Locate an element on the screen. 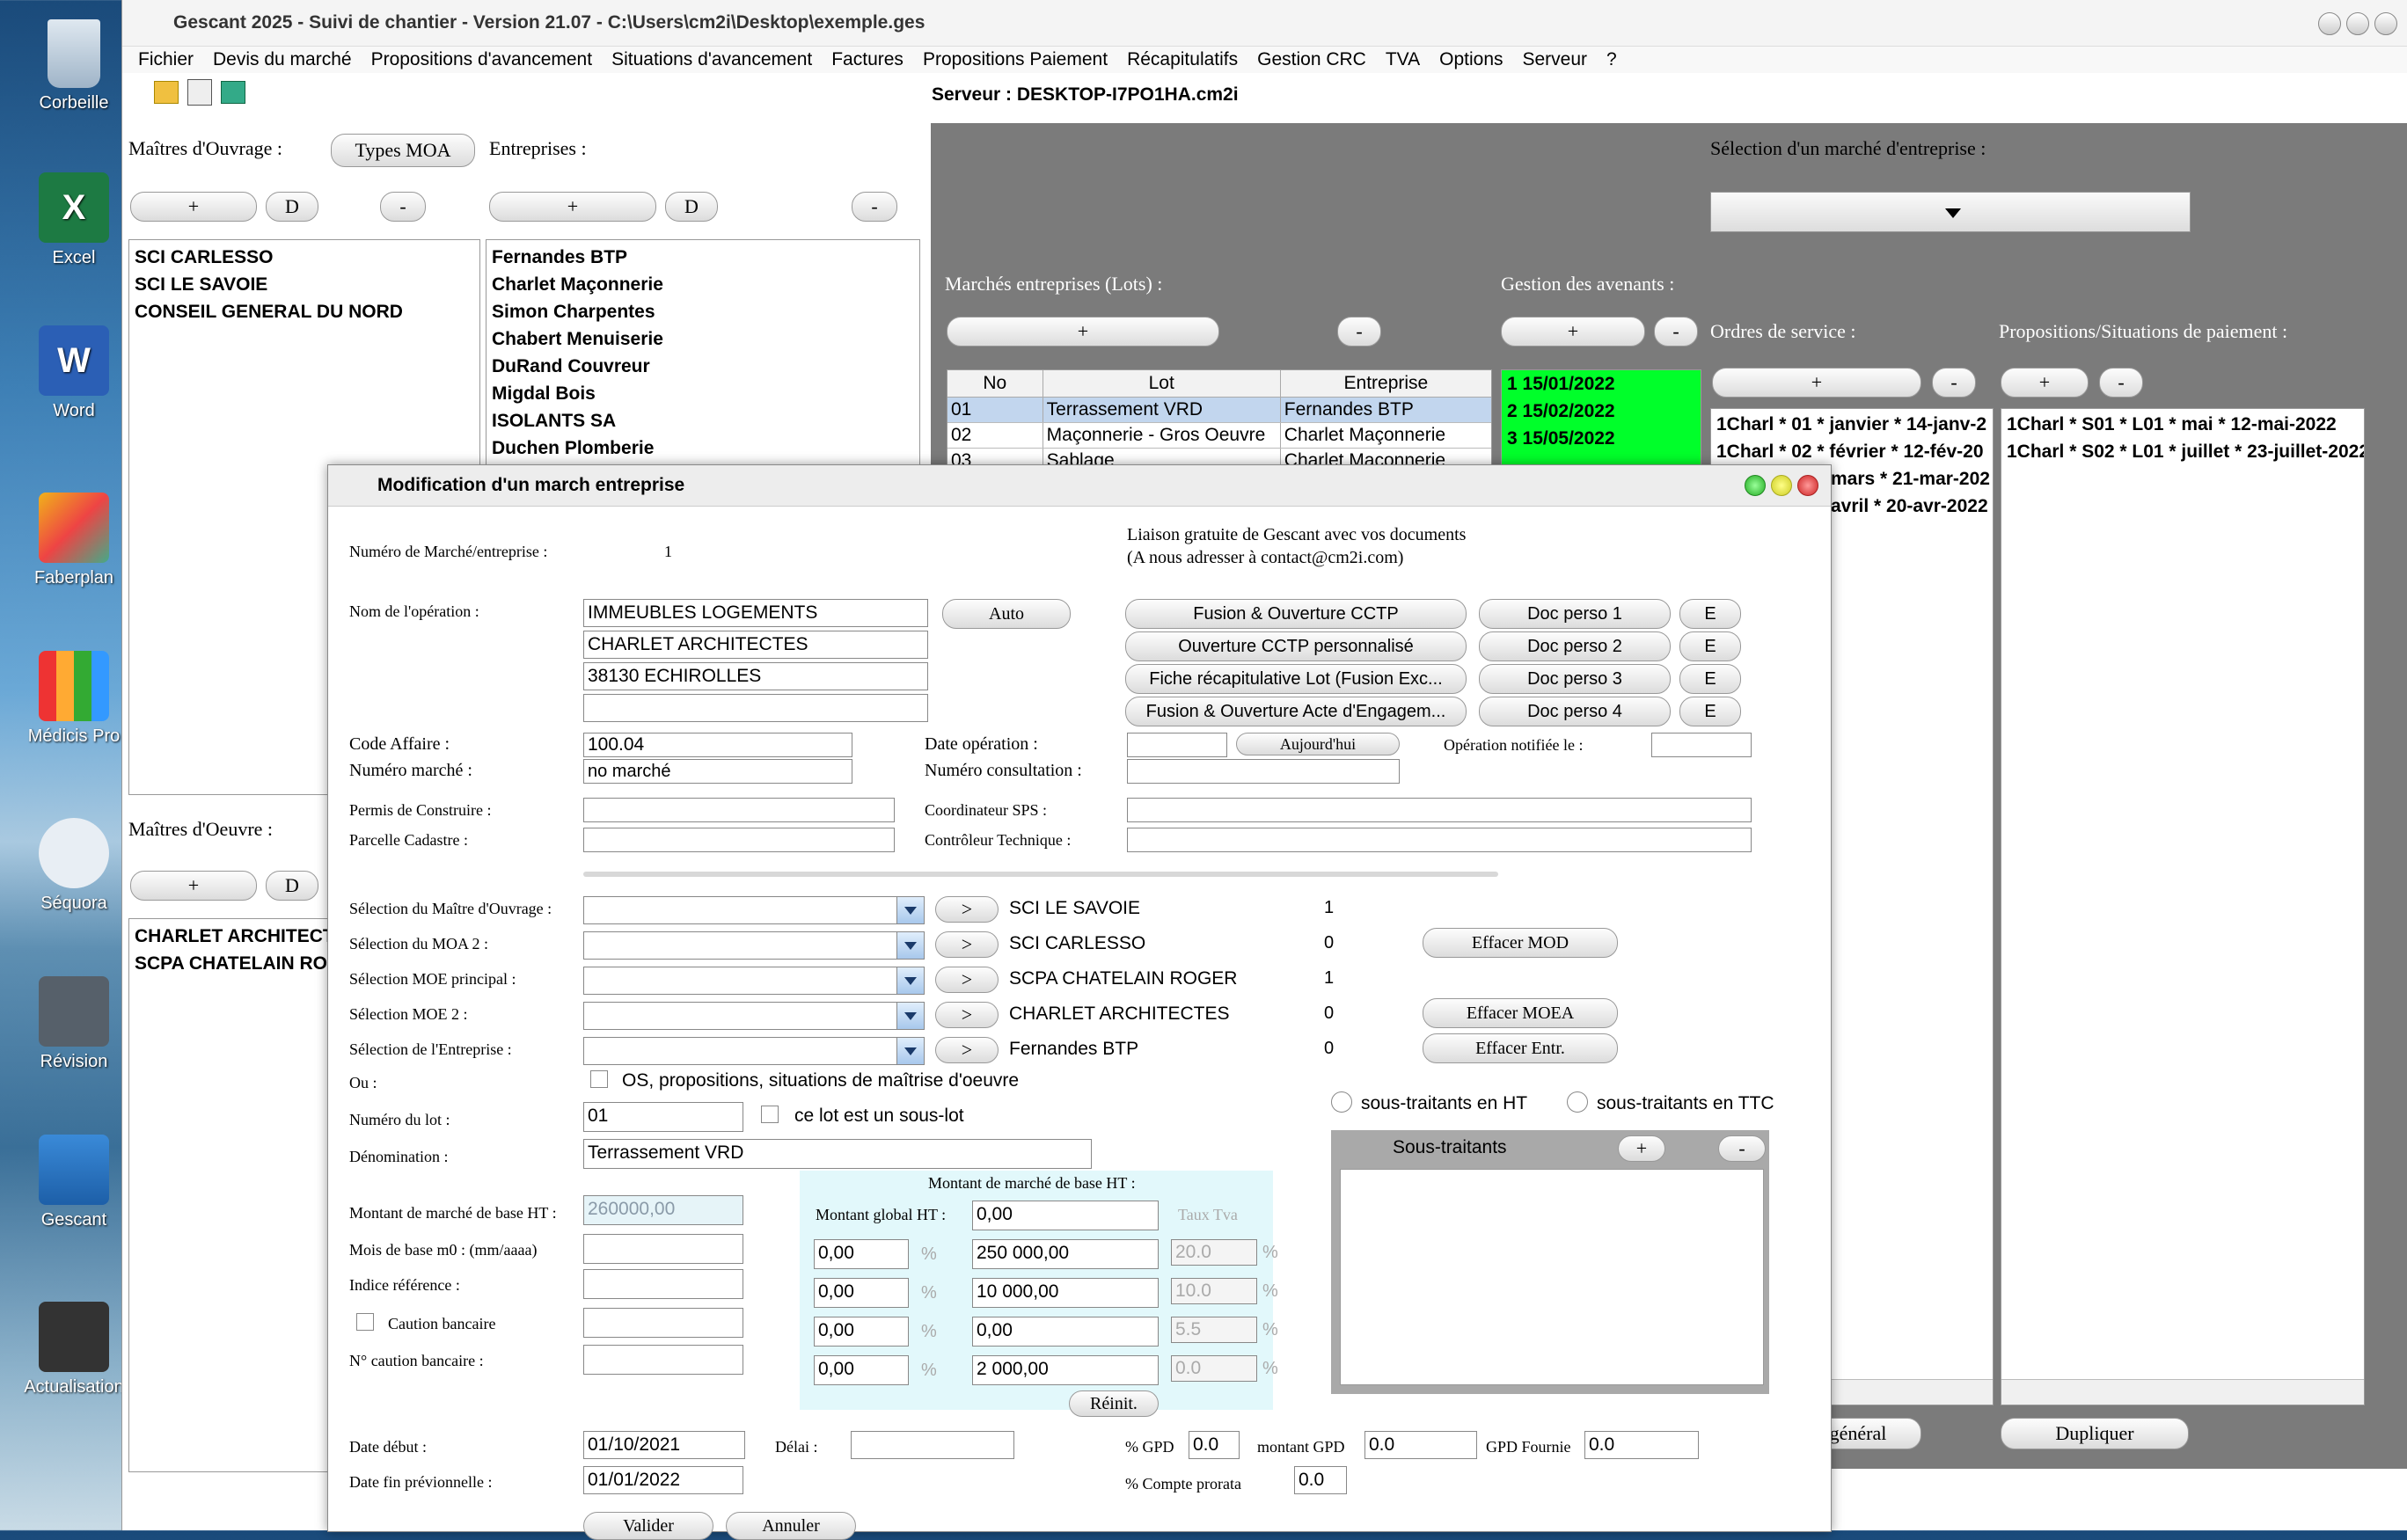 The height and width of the screenshot is (1540, 2407). parcelle-input is located at coordinates (739, 840).